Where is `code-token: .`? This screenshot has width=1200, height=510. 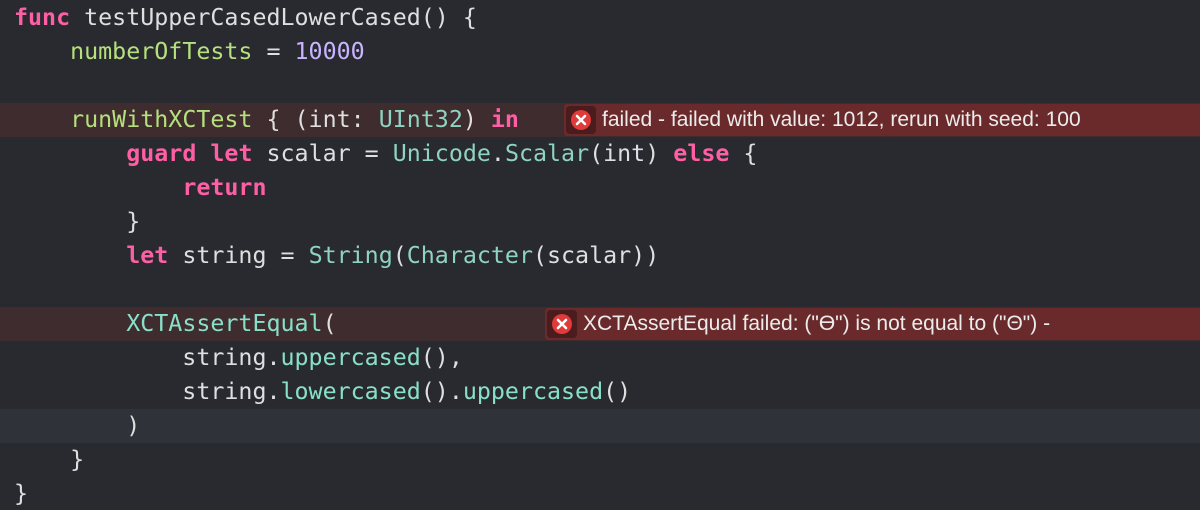
code-token: . is located at coordinates (497, 153).